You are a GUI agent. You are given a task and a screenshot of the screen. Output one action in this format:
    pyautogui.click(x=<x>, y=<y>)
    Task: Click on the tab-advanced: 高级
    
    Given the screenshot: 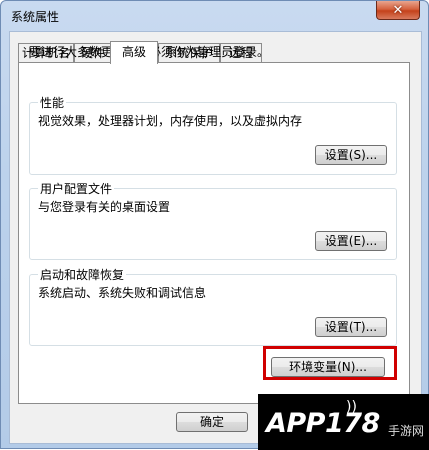 What is the action you would take?
    pyautogui.click(x=134, y=52)
    